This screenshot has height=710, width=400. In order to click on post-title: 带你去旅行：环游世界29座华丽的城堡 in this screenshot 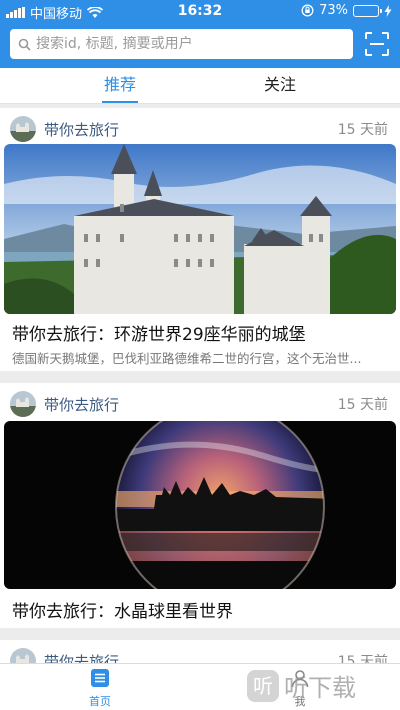, I will do `click(159, 332)`.